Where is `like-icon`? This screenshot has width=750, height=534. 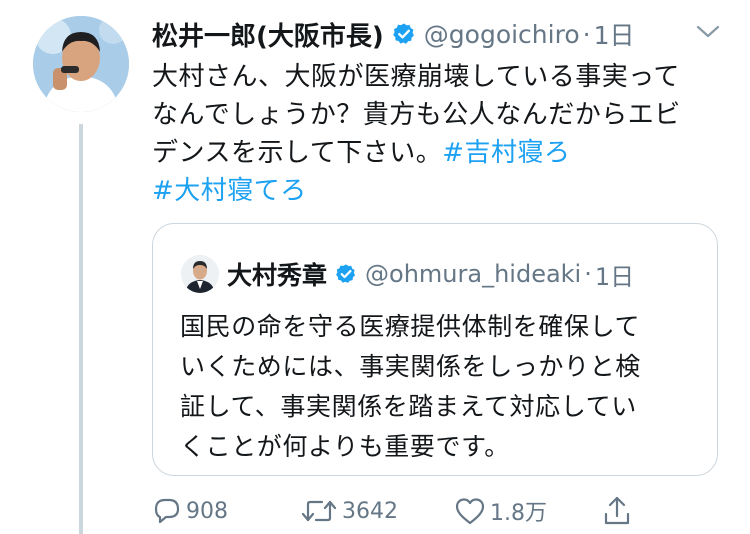
like-icon is located at coordinates (470, 511).